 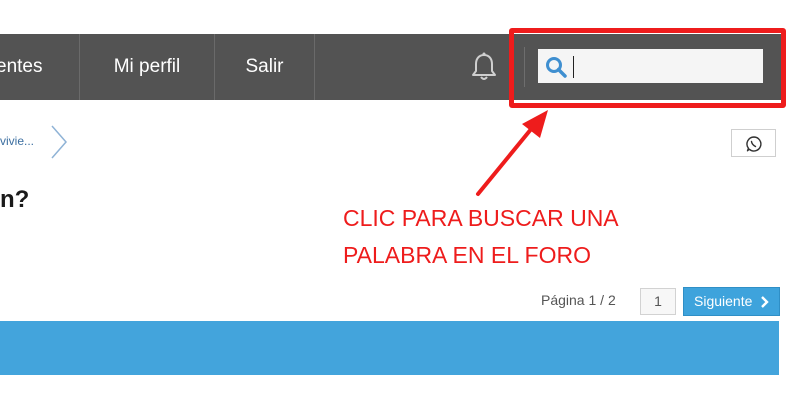 I want to click on nav-item-salir: Salir, so click(x=265, y=67).